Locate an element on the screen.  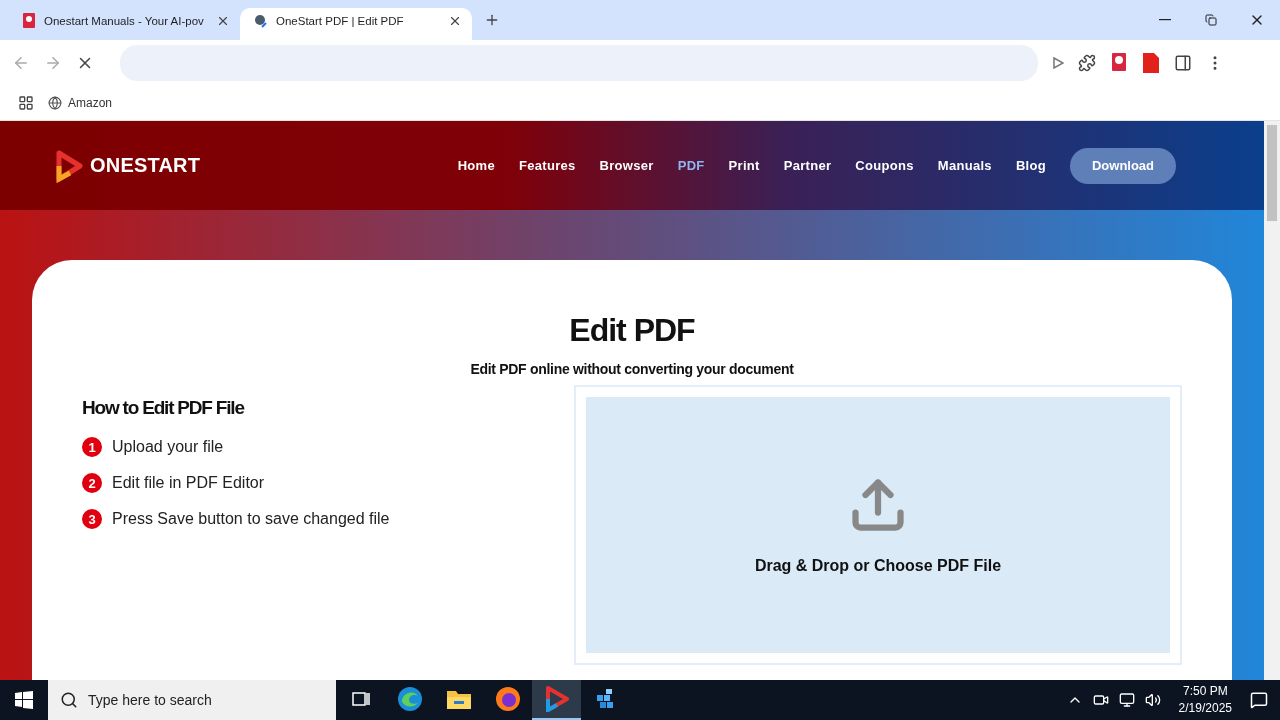
windows-logo-icon is located at coordinates (24, 700).